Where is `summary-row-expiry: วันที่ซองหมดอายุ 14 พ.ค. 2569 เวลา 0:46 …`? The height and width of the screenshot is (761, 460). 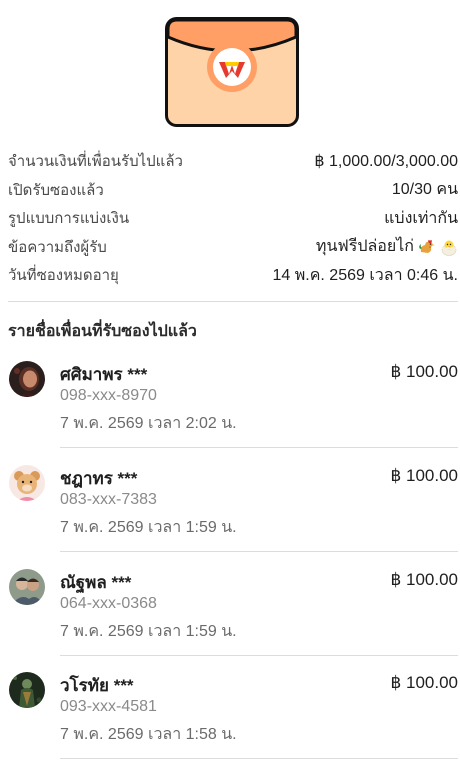 summary-row-expiry: วันที่ซองหมดอายุ 14 พ.ค. 2569 เวลา 0:46 … is located at coordinates (233, 275).